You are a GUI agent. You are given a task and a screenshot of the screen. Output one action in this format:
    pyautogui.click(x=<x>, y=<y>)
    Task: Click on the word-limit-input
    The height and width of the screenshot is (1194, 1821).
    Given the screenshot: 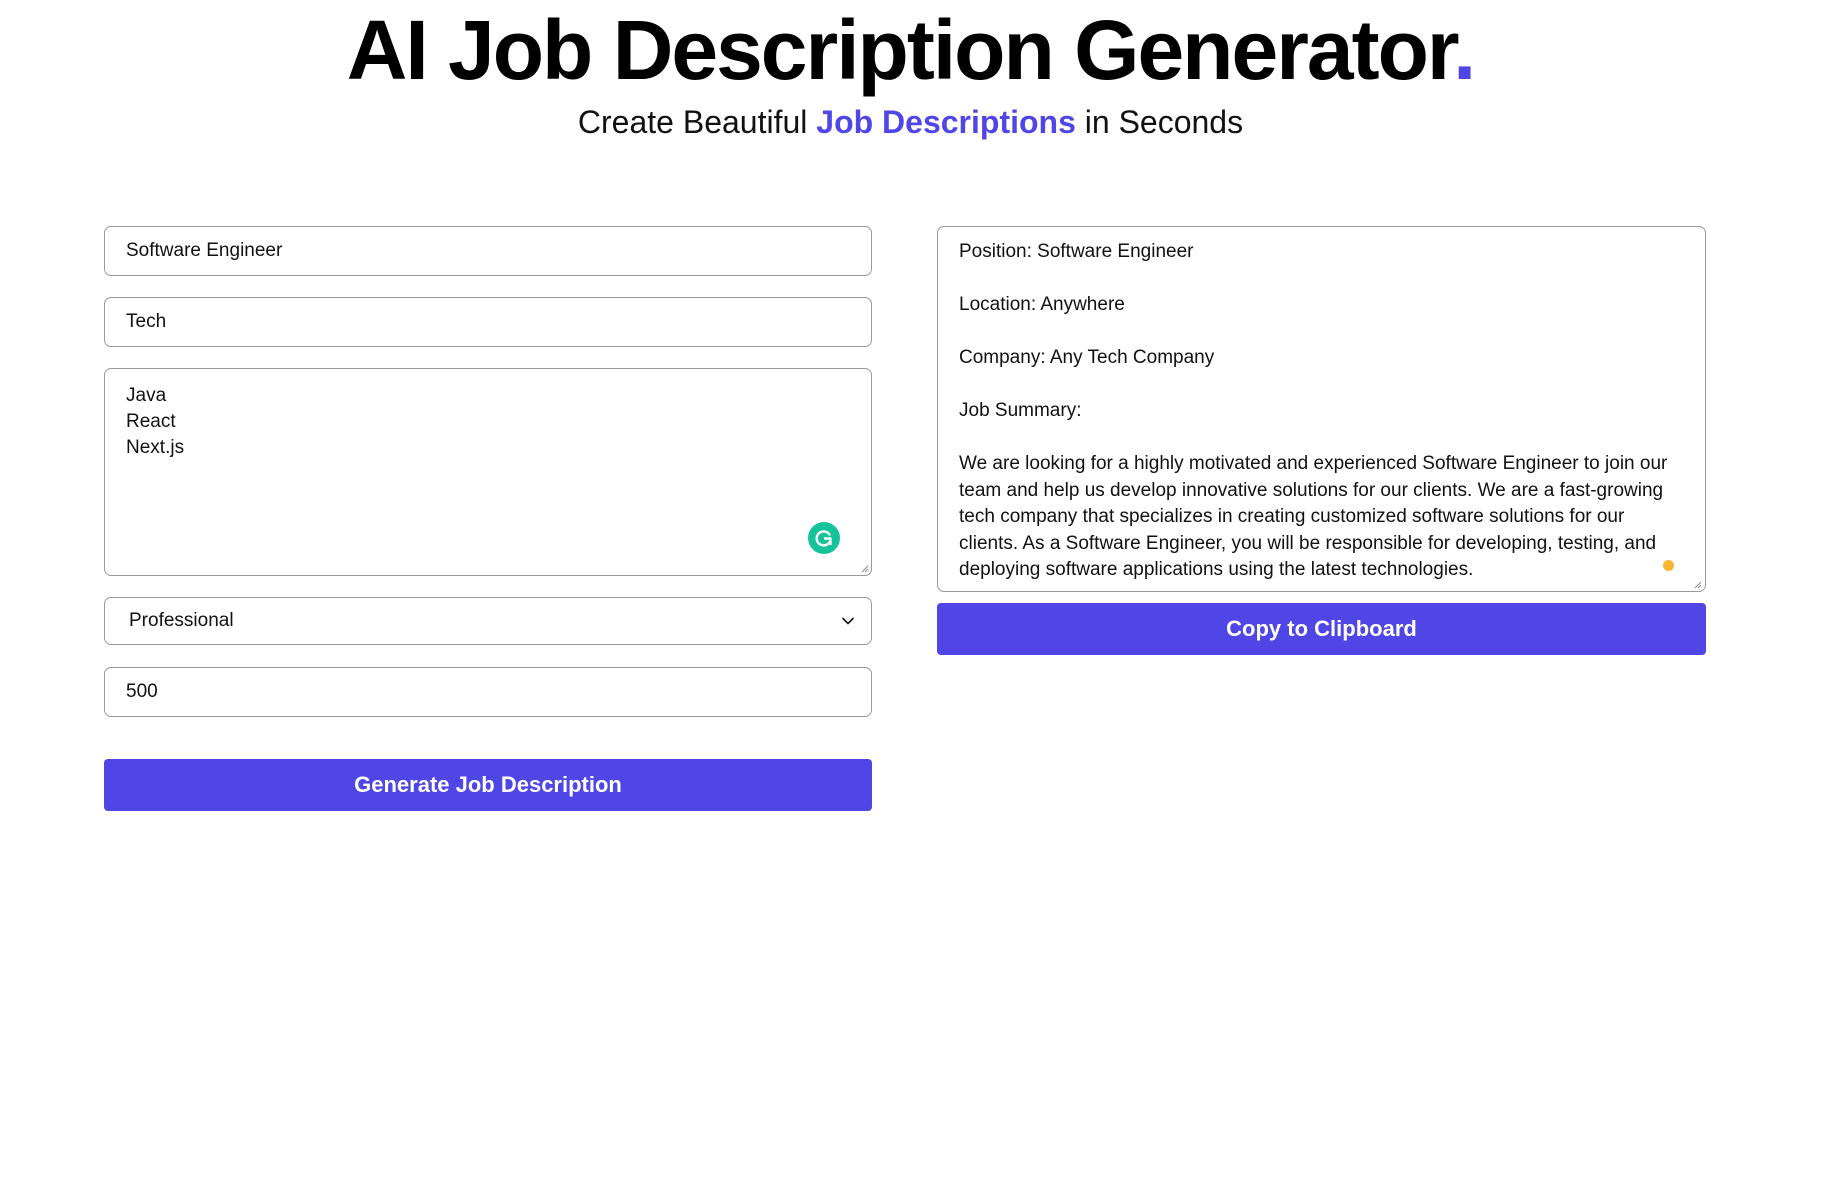 What is the action you would take?
    pyautogui.click(x=488, y=692)
    